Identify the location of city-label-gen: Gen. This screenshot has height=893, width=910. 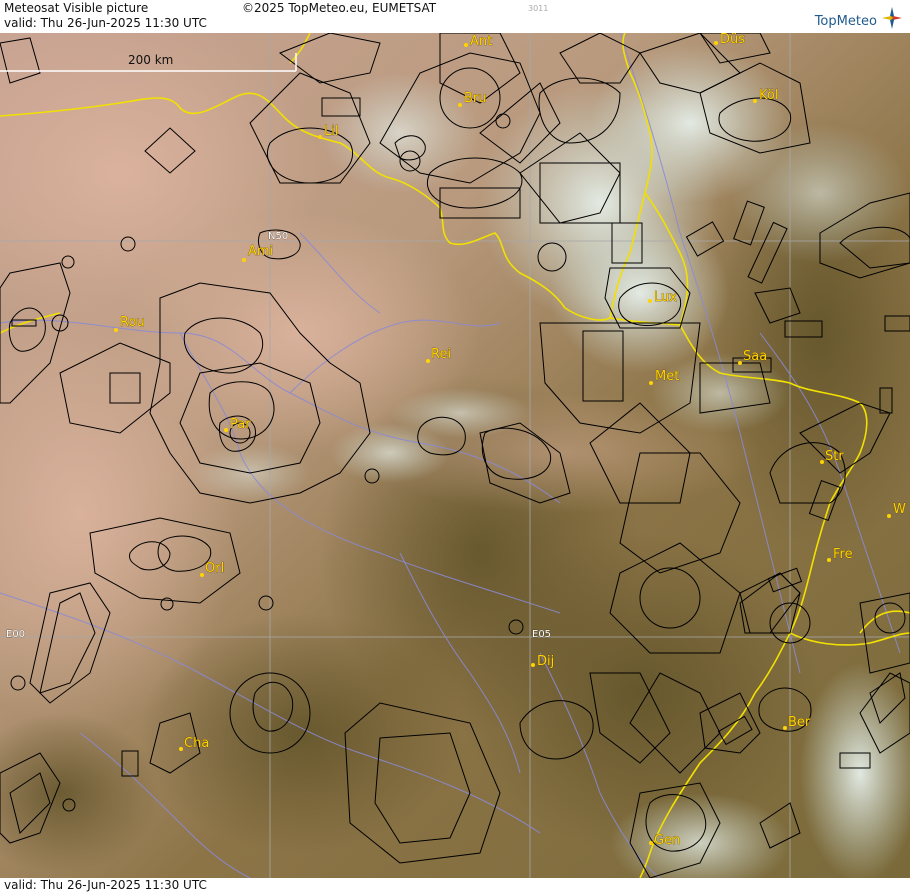
(667, 840).